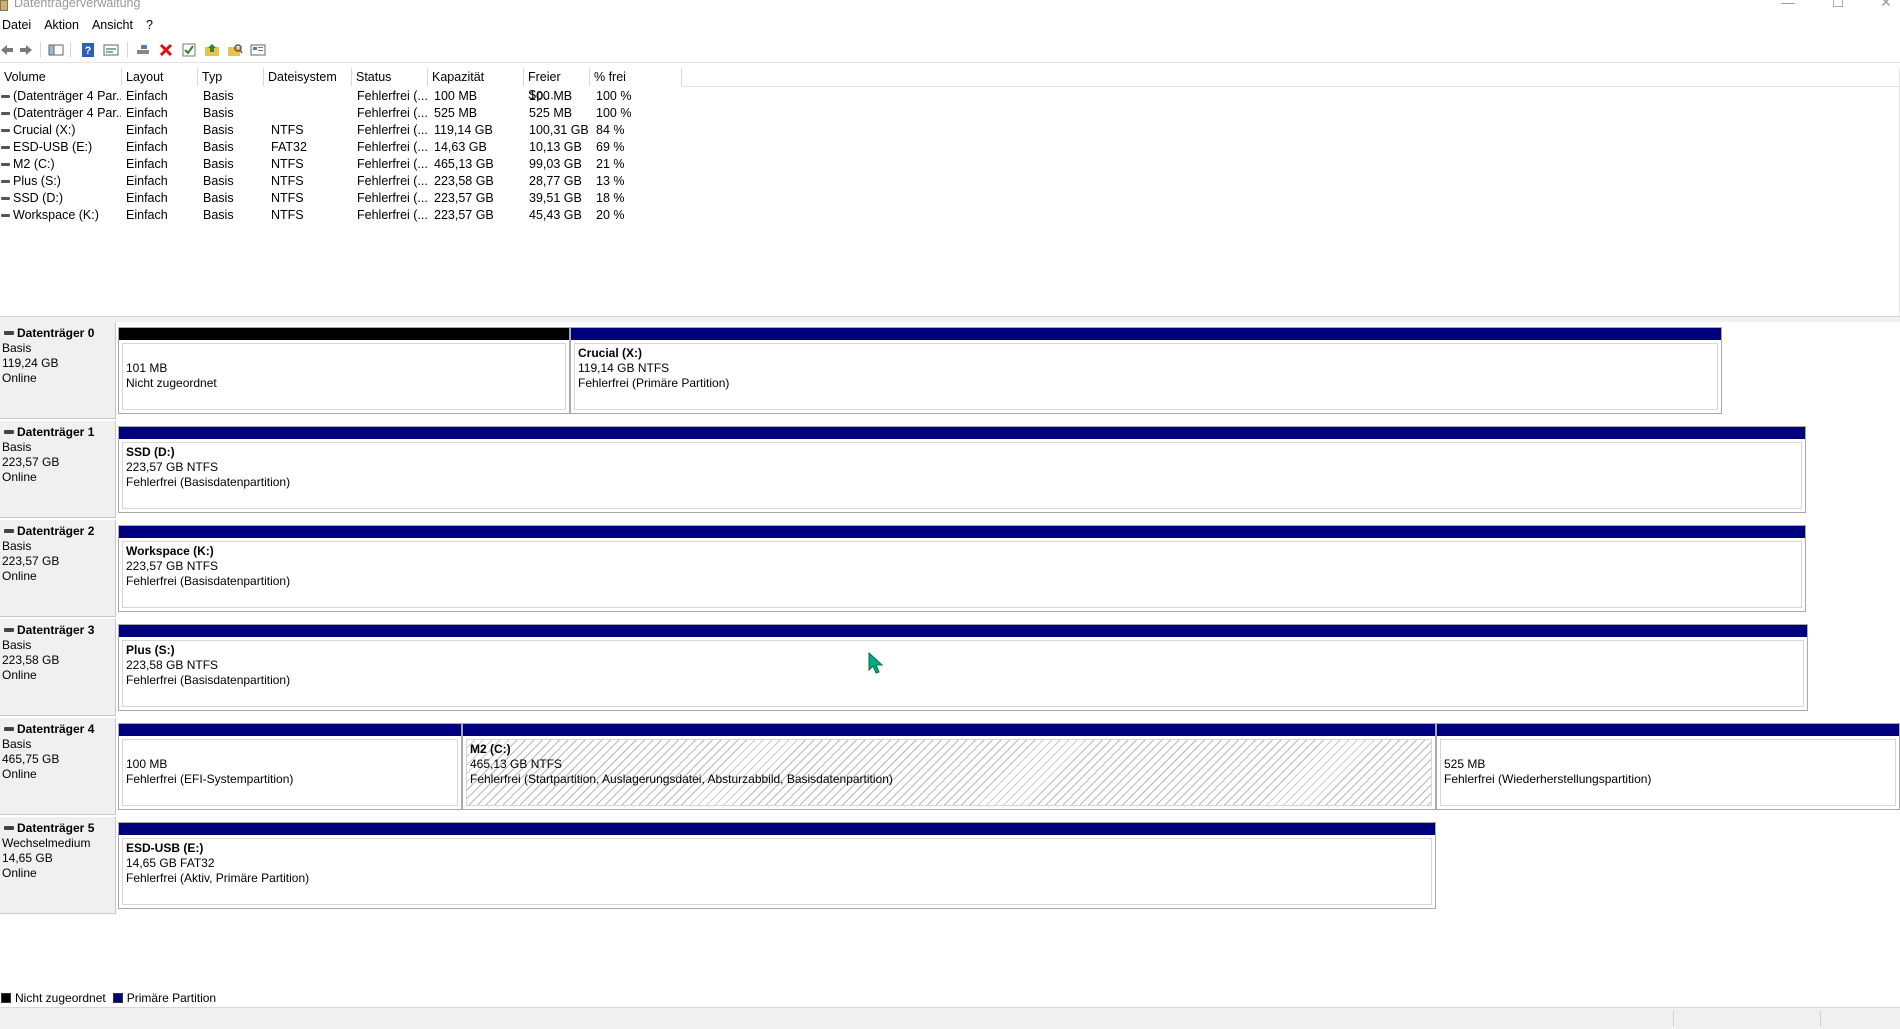 This screenshot has height=1029, width=1900. Describe the element at coordinates (464, 164) in the screenshot. I see `cell-kapazitaet: 465,13 GB` at that location.